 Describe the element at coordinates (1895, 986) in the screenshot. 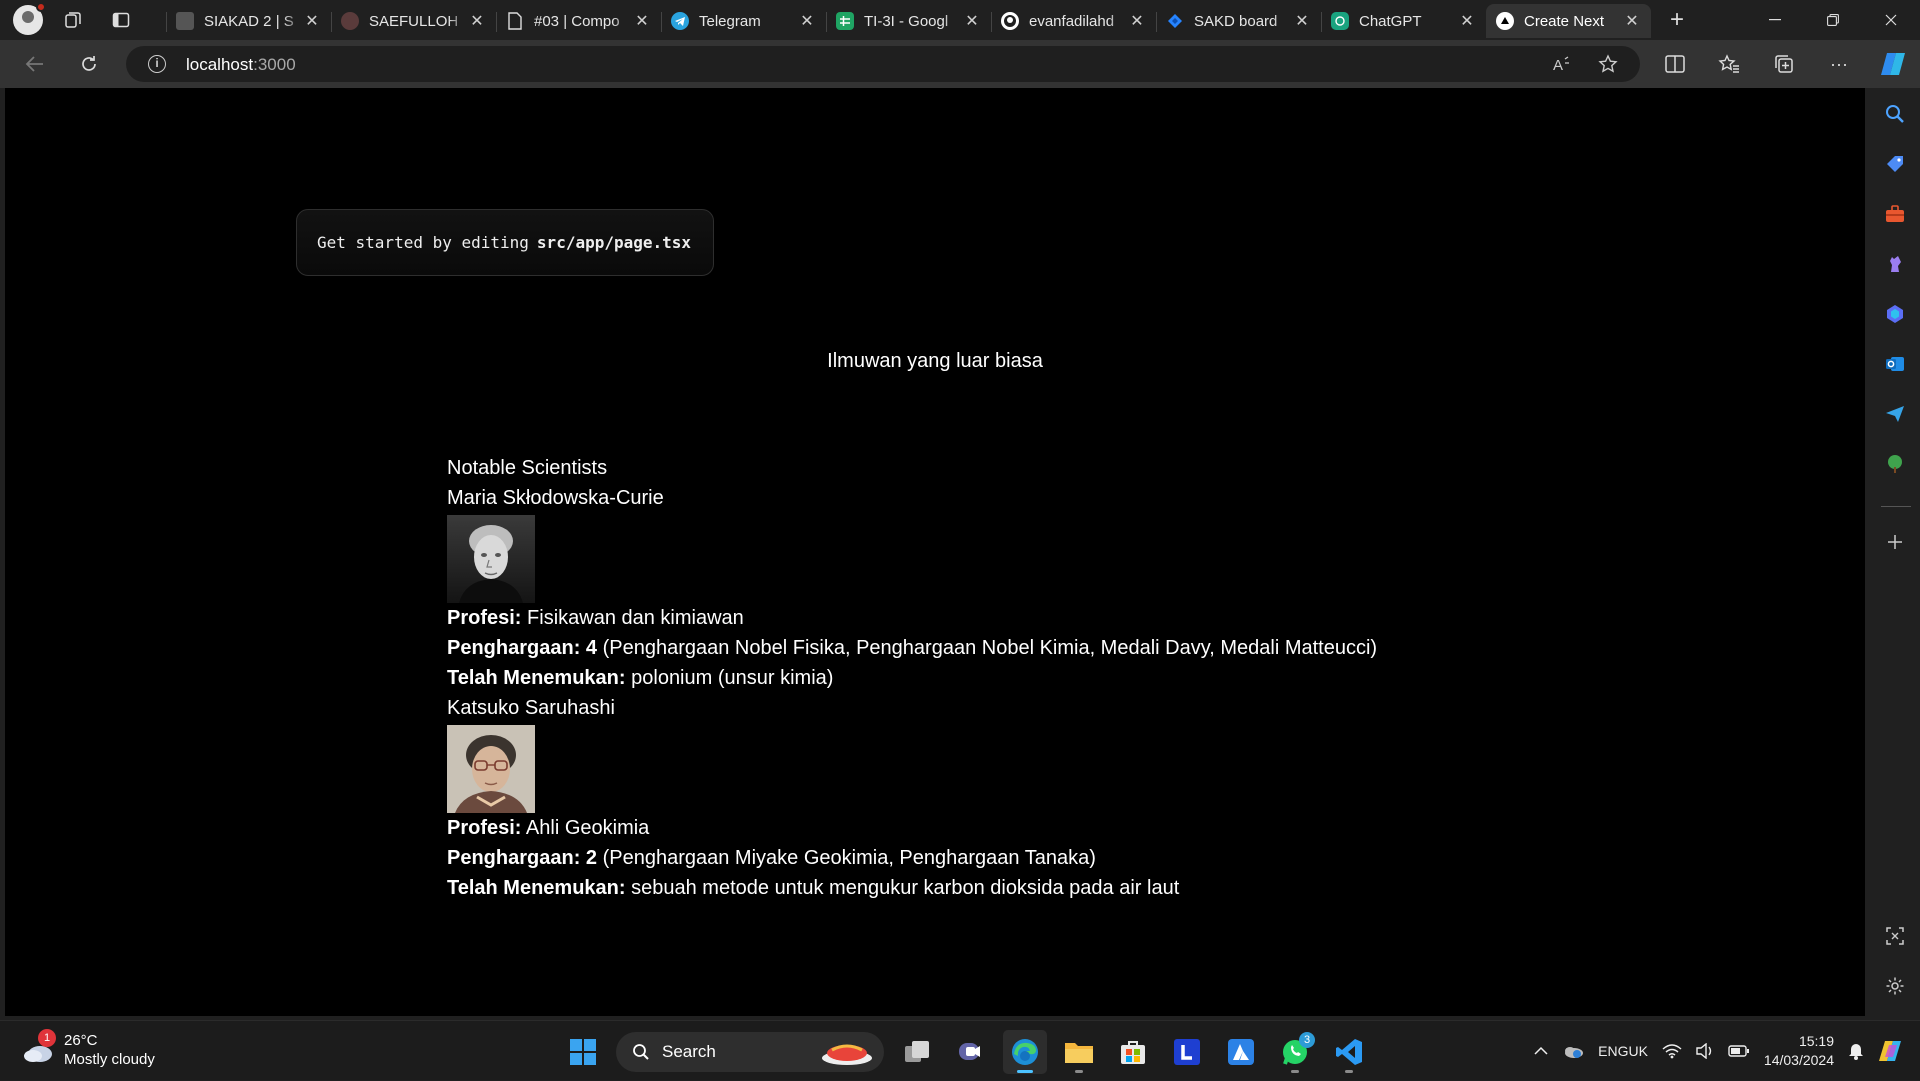

I see `settings-gear-icon` at that location.